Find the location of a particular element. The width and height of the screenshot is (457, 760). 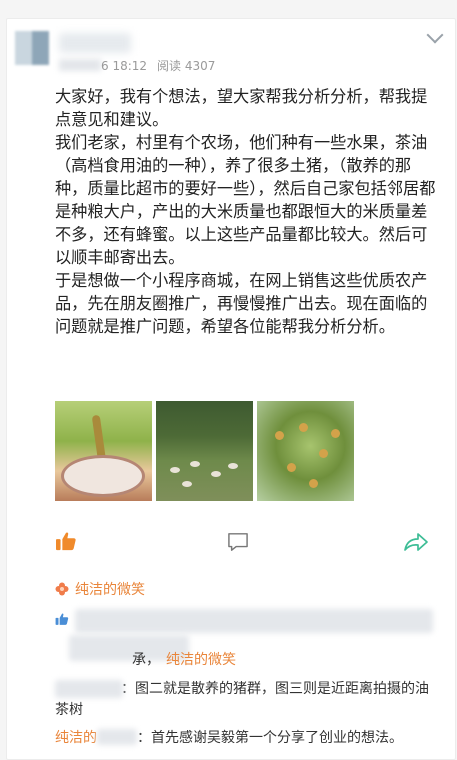

photo-free-range-pigs is located at coordinates (204, 451).